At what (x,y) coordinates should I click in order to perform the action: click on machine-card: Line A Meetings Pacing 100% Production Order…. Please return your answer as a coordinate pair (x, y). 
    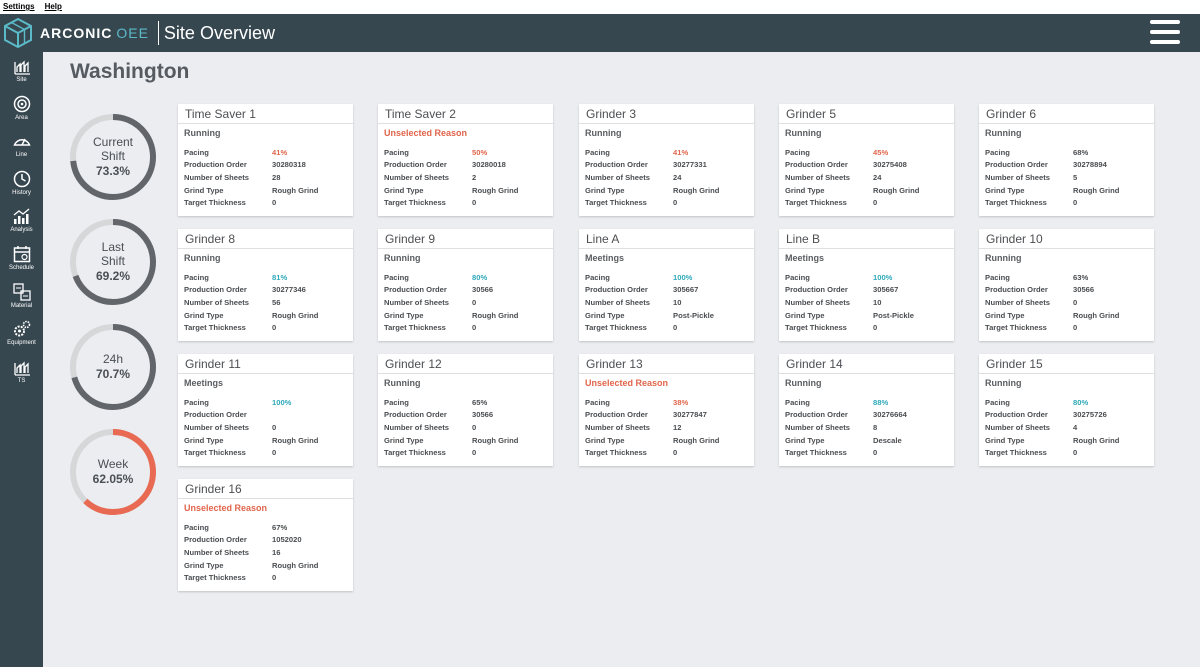
    Looking at the image, I should click on (666, 285).